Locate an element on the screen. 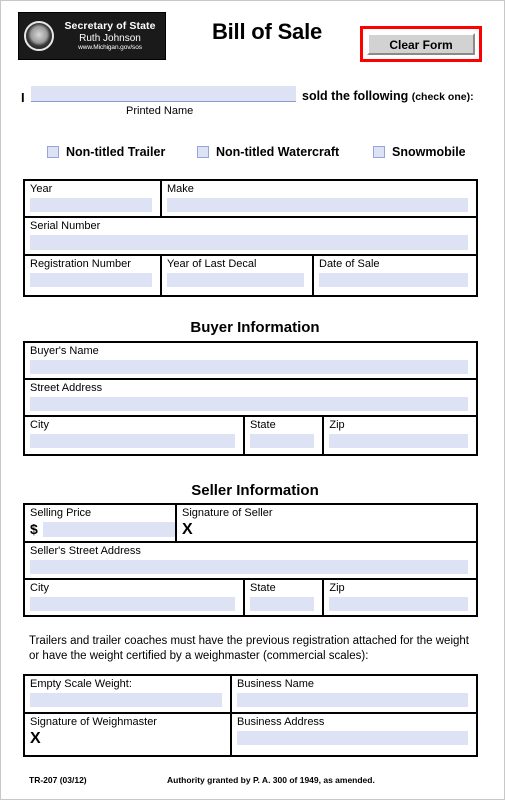 Image resolution: width=505 pixels, height=800 pixels. cell-buyer-state: State is located at coordinates (282, 435).